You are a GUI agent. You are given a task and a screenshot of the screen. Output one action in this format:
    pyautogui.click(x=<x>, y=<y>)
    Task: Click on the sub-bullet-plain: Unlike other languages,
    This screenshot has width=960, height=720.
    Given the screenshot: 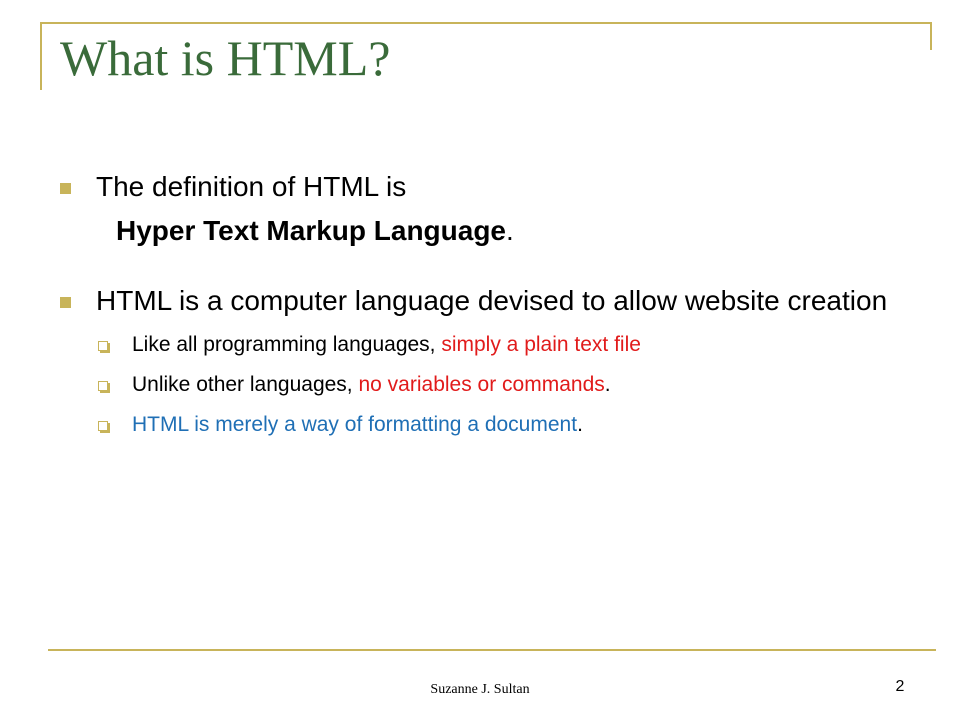 What is the action you would take?
    pyautogui.click(x=245, y=384)
    